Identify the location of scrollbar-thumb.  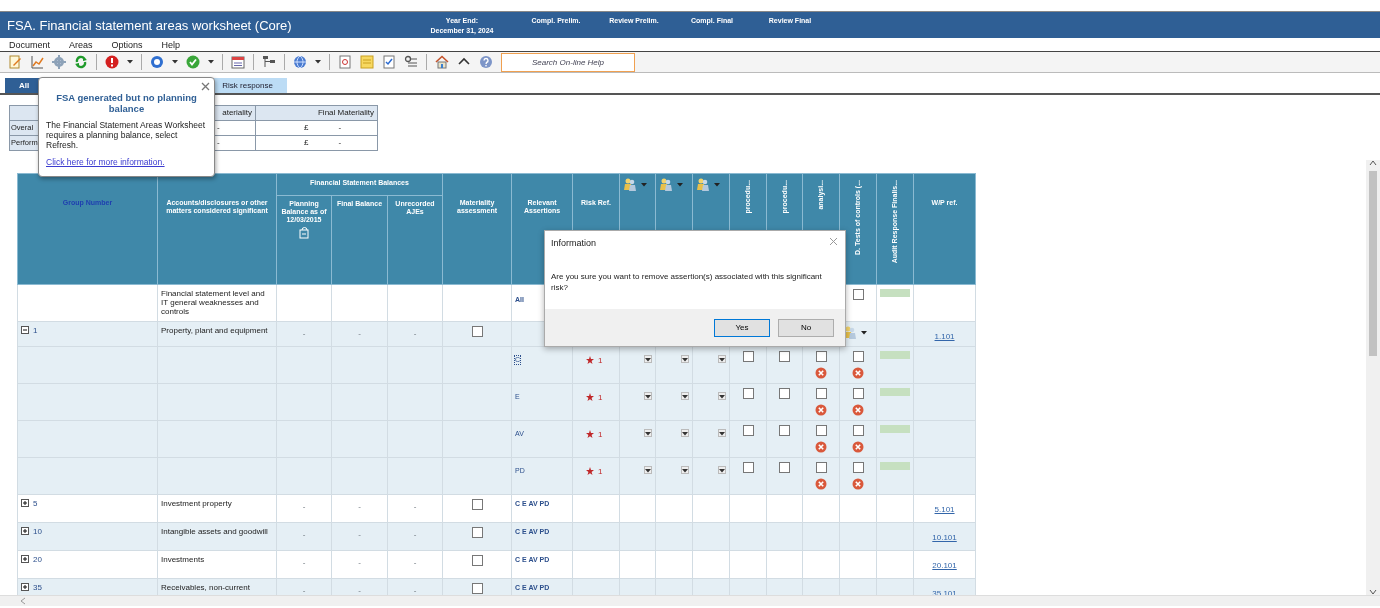
(1373, 263).